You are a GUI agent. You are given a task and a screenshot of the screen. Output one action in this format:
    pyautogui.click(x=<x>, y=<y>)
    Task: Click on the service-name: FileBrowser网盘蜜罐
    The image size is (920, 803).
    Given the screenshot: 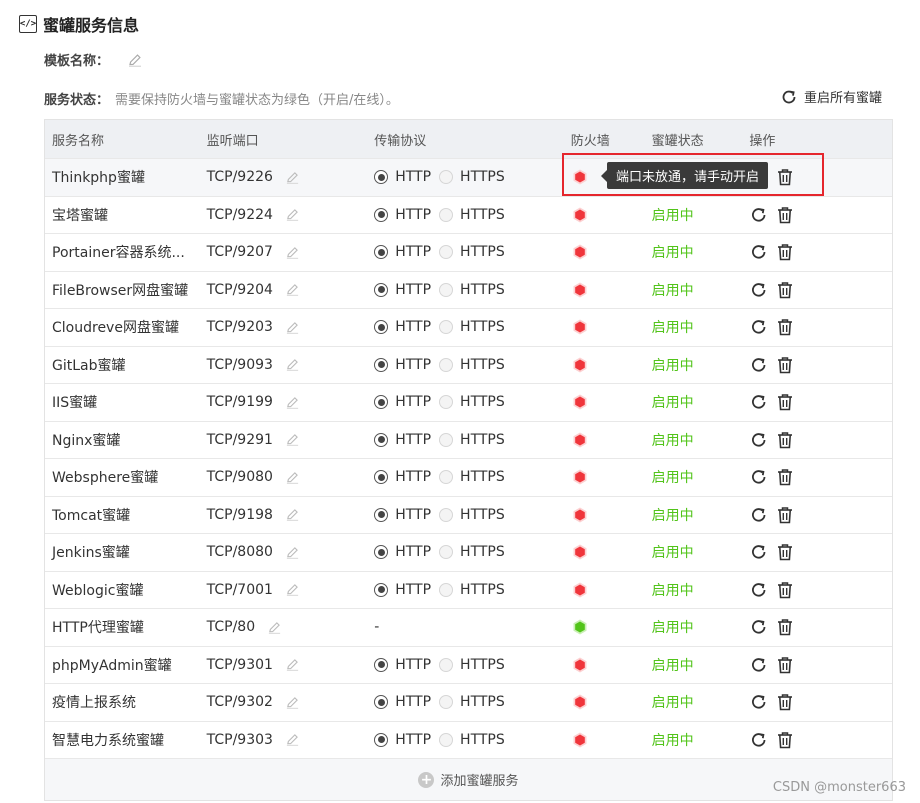 What is the action you would take?
    pyautogui.click(x=120, y=290)
    